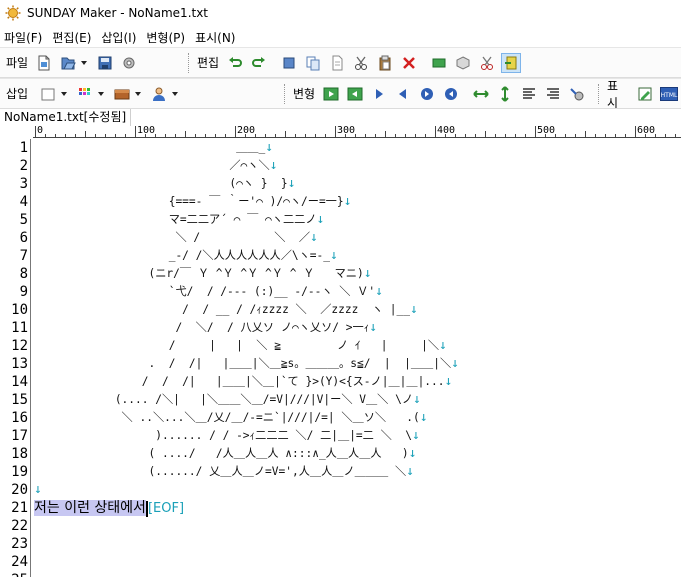 This screenshot has width=681, height=577. I want to click on cube-icon, so click(463, 62).